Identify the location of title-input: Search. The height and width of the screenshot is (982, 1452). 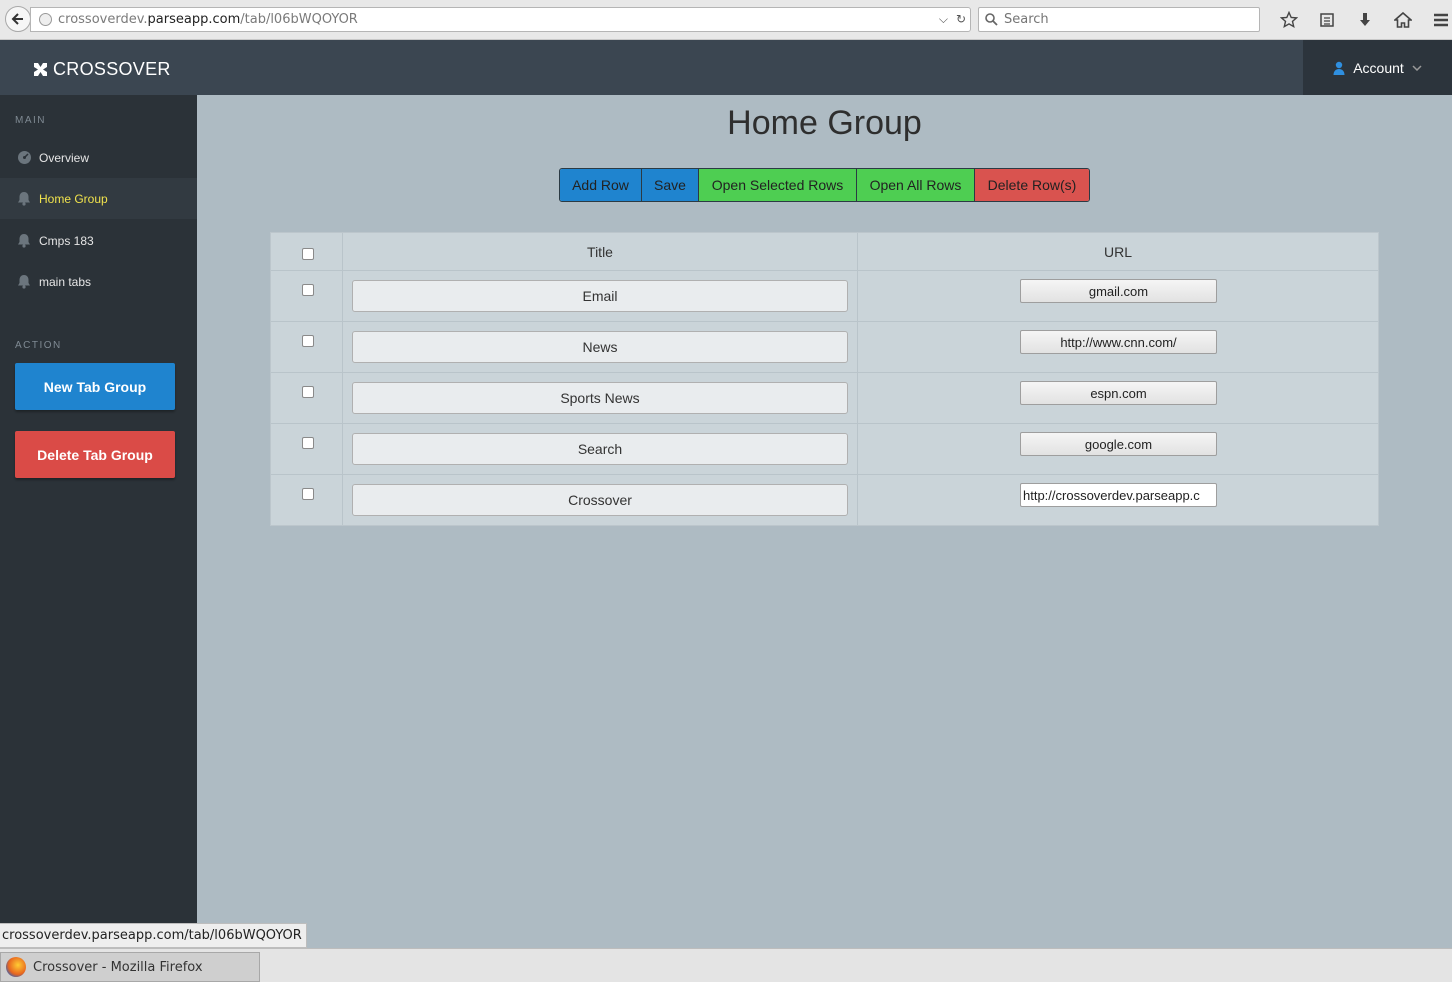
(600, 449).